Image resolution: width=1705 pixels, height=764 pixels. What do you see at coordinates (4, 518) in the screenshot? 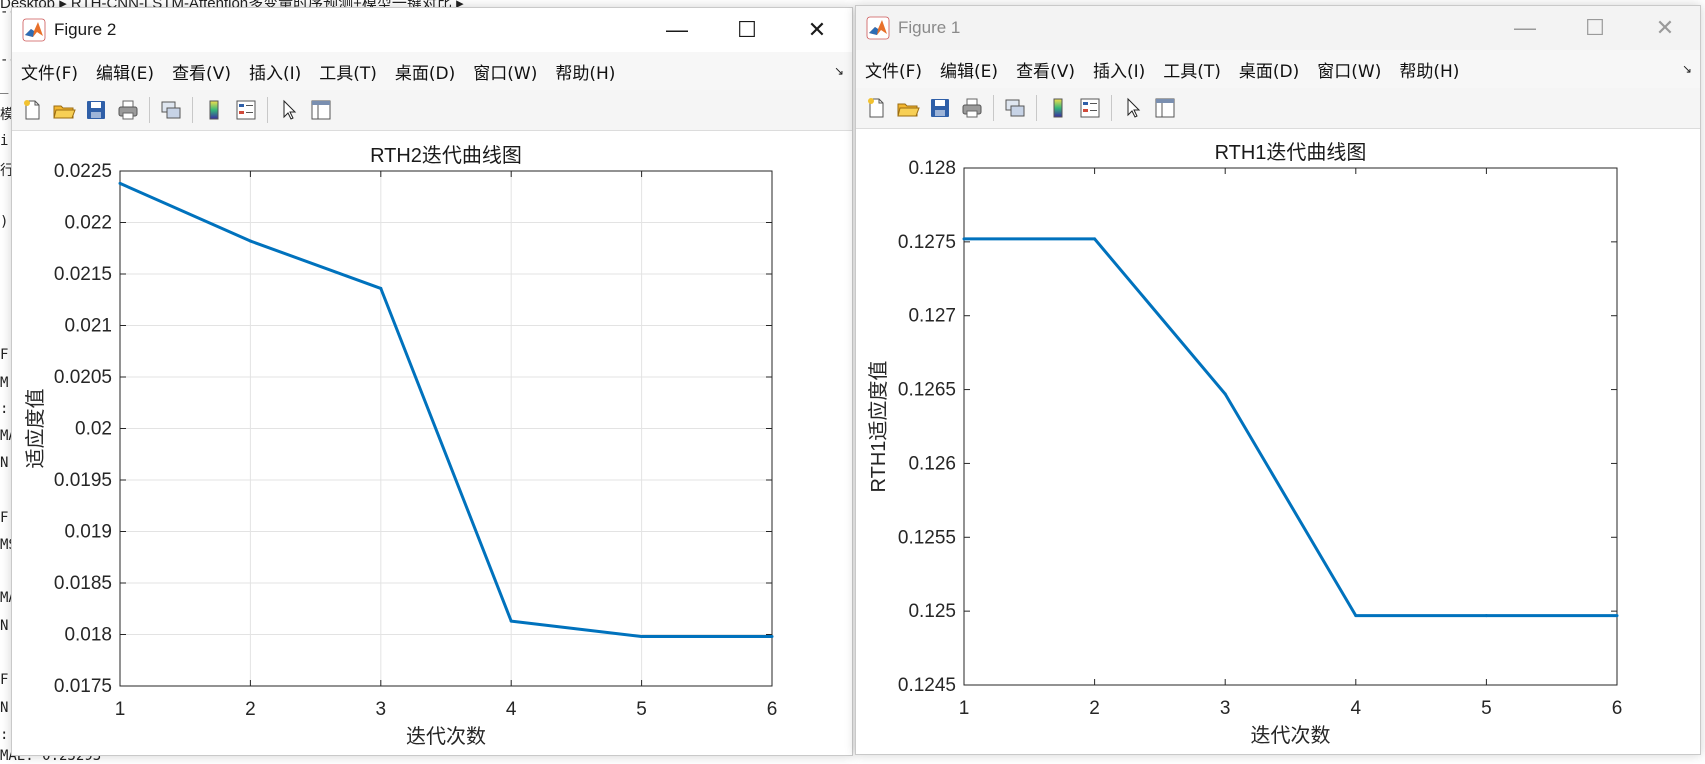
I see `console-fragment: F` at bounding box center [4, 518].